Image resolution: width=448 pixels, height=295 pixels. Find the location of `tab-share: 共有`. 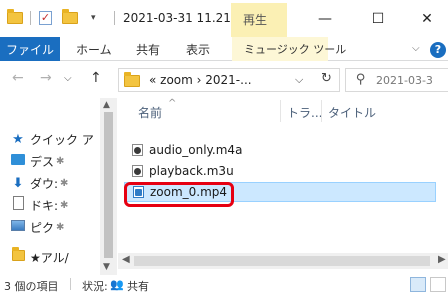

tab-share: 共有 is located at coordinates (148, 49).